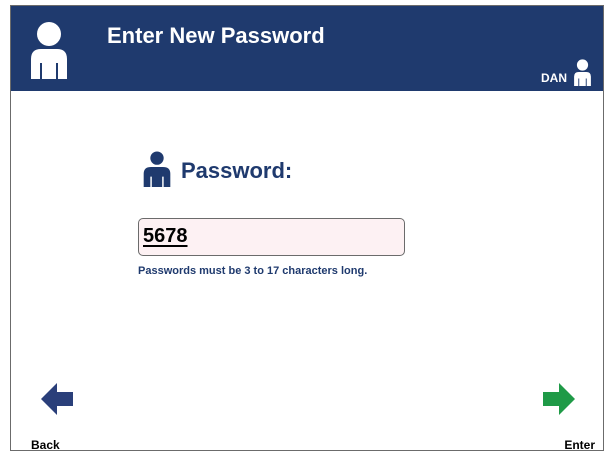 The image size is (608, 453). Describe the element at coordinates (559, 399) in the screenshot. I see `enter-arrow-icon` at that location.